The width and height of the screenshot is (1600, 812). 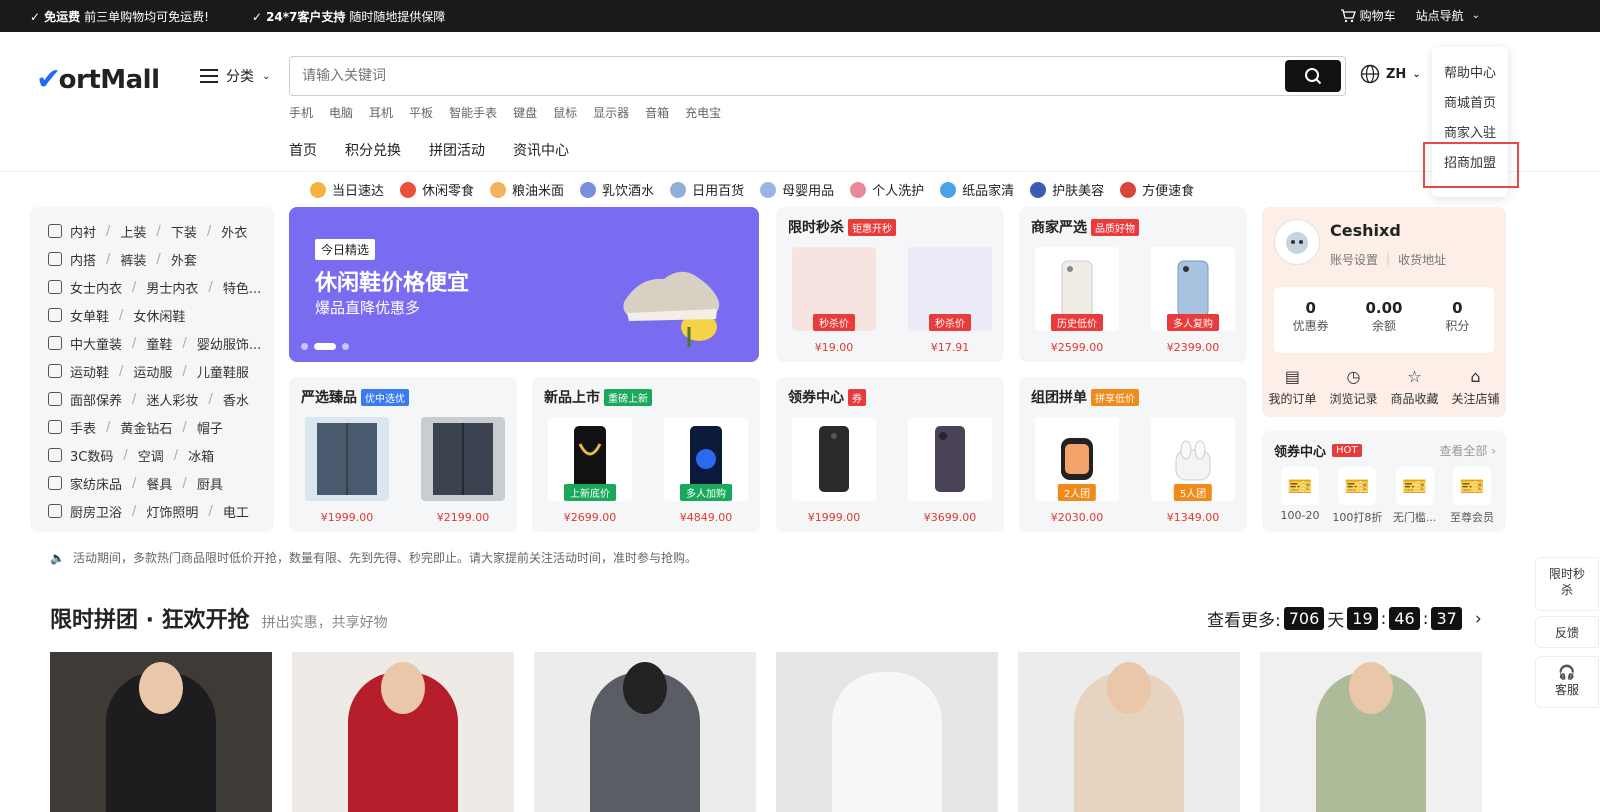 What do you see at coordinates (1310, 320) in the screenshot?
I see `stat-coupons: 0 优惠券` at bounding box center [1310, 320].